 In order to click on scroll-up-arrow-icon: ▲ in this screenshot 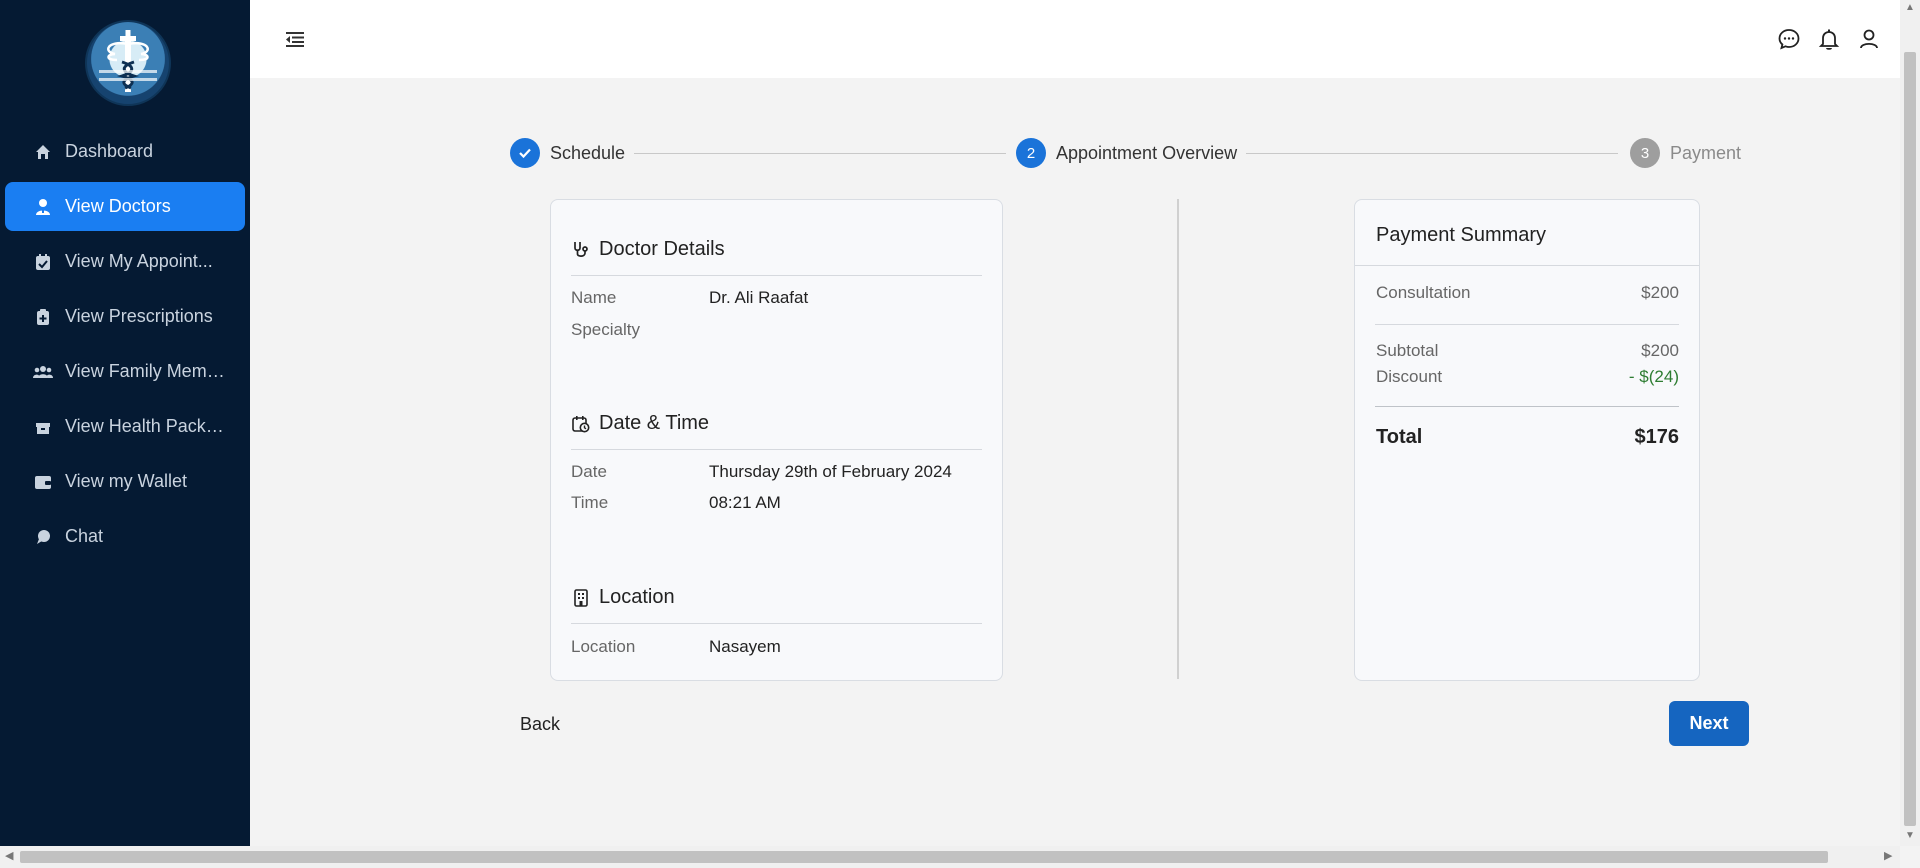, I will do `click(1910, 7)`.